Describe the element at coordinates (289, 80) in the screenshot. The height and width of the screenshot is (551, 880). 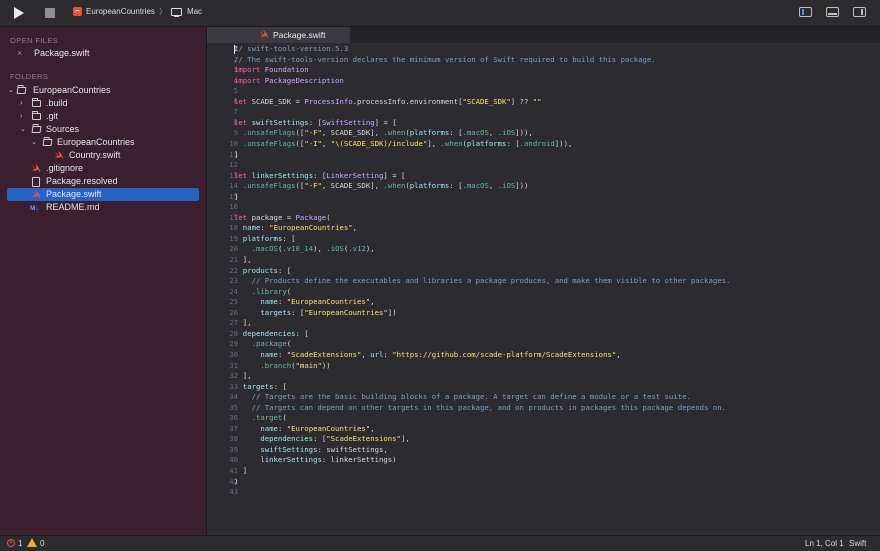
I see `code-line: import PackageDescription` at that location.